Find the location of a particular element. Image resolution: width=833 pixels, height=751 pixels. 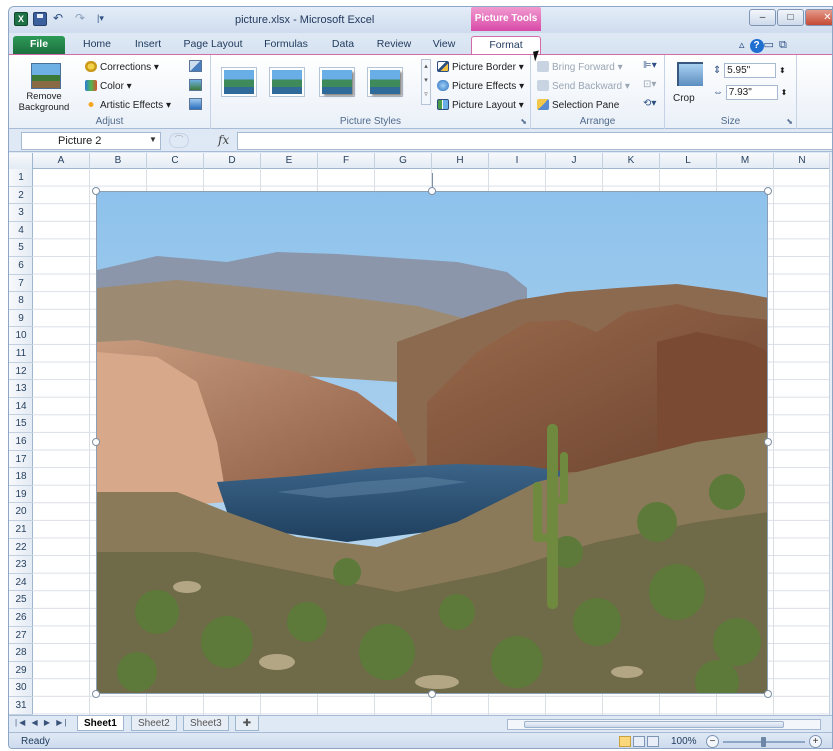

normal-view-icon is located at coordinates (625, 741).